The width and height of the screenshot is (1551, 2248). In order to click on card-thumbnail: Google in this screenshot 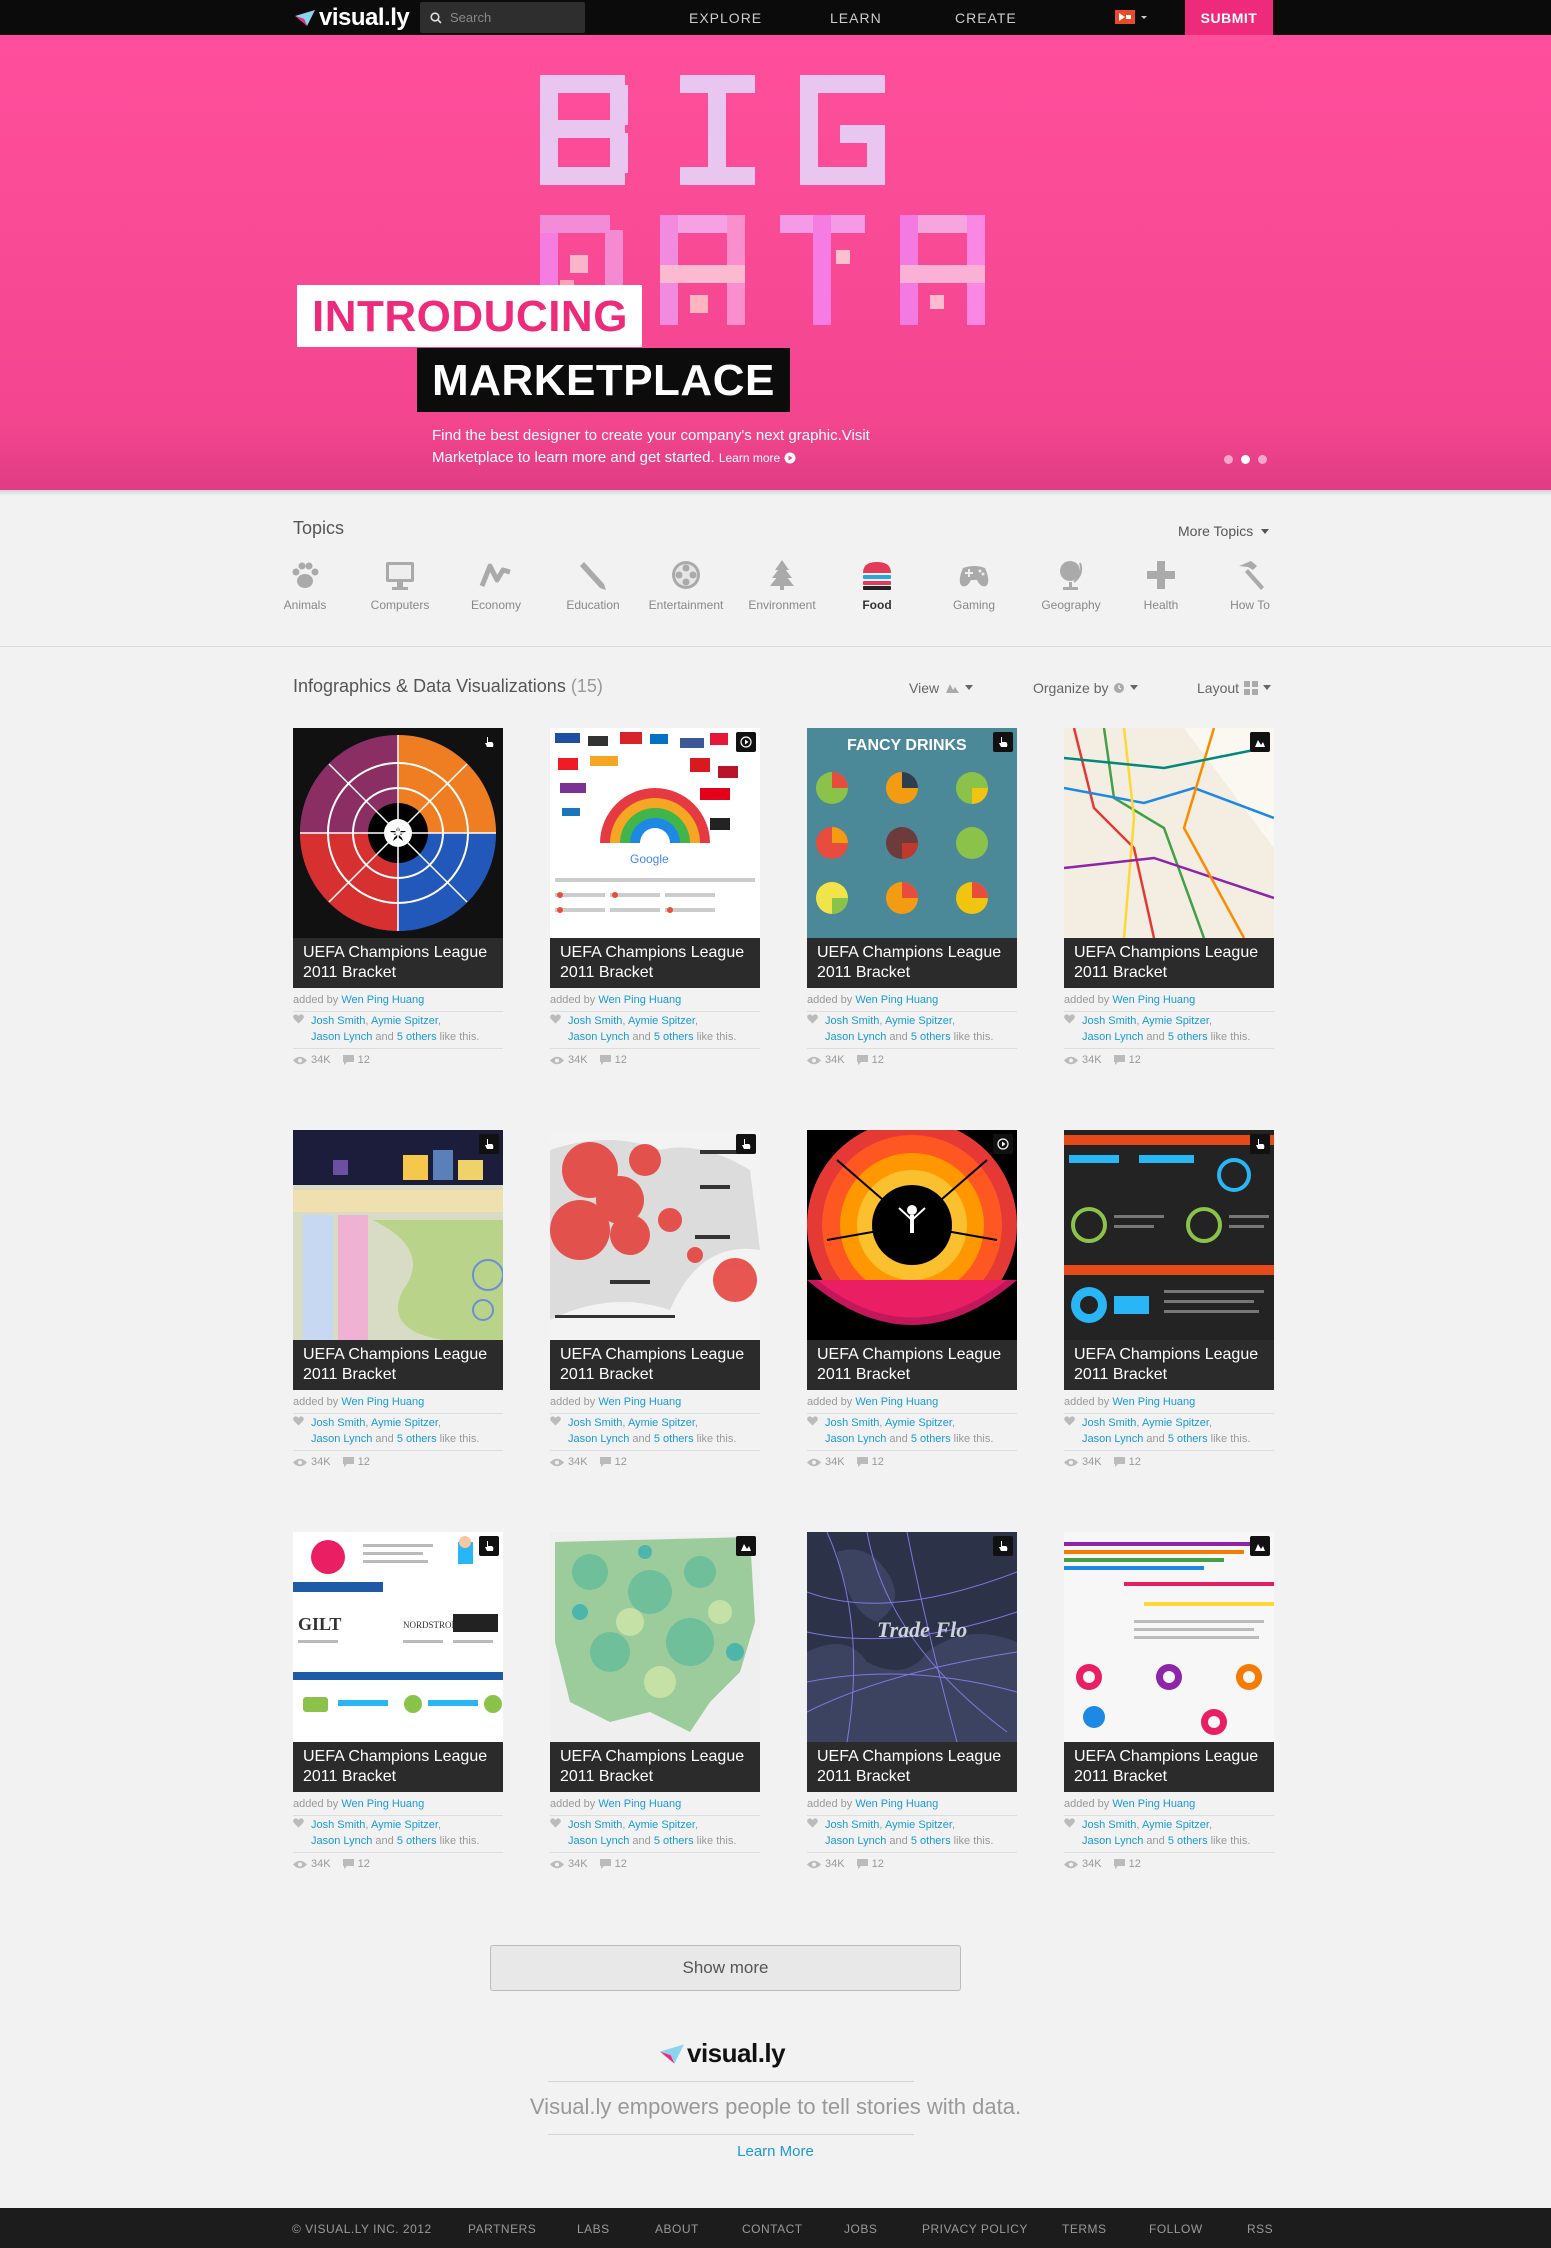, I will do `click(655, 833)`.